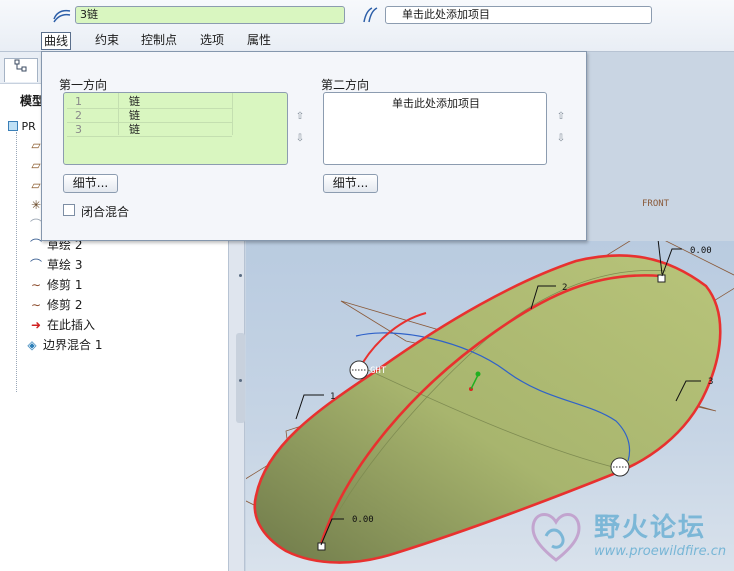 The image size is (734, 571). I want to click on splitter-grip-middle, so click(240, 380).